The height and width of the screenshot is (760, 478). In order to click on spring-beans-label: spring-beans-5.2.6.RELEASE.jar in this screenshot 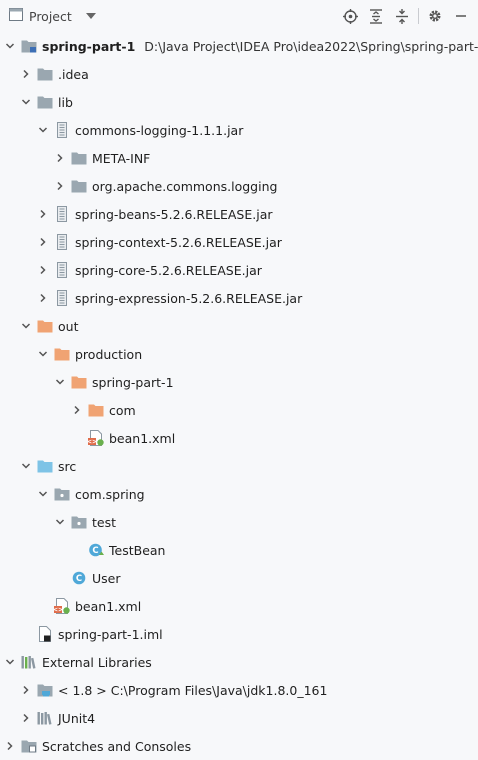, I will do `click(174, 214)`.